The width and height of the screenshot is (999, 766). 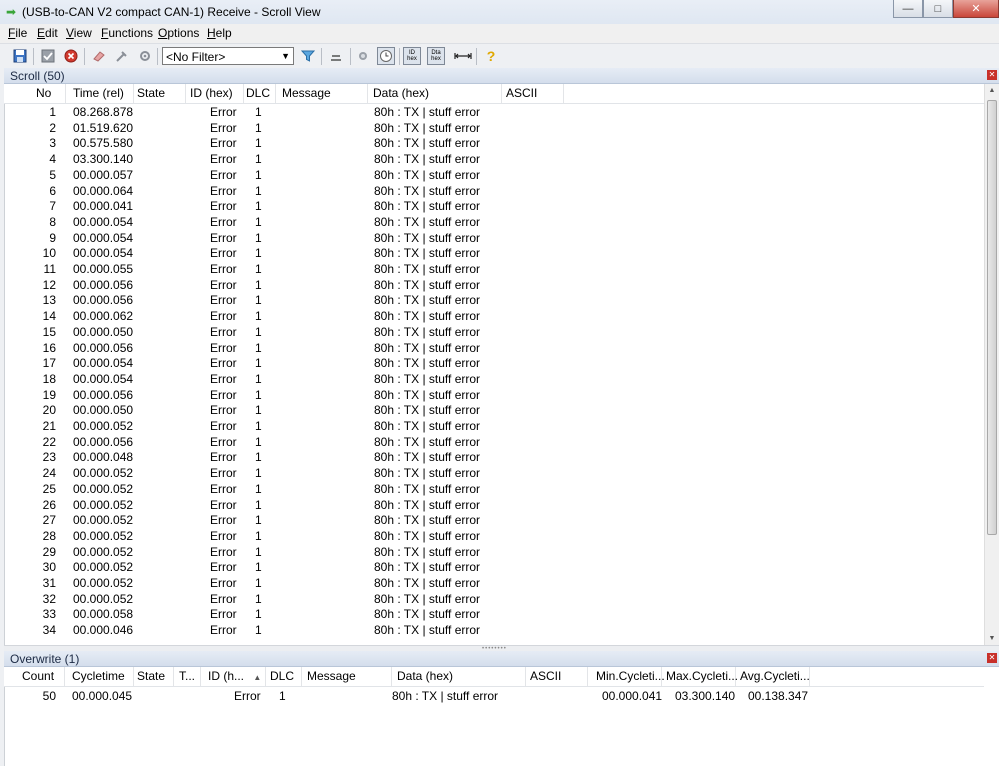 I want to click on scrollbar-thumb, so click(x=992, y=317).